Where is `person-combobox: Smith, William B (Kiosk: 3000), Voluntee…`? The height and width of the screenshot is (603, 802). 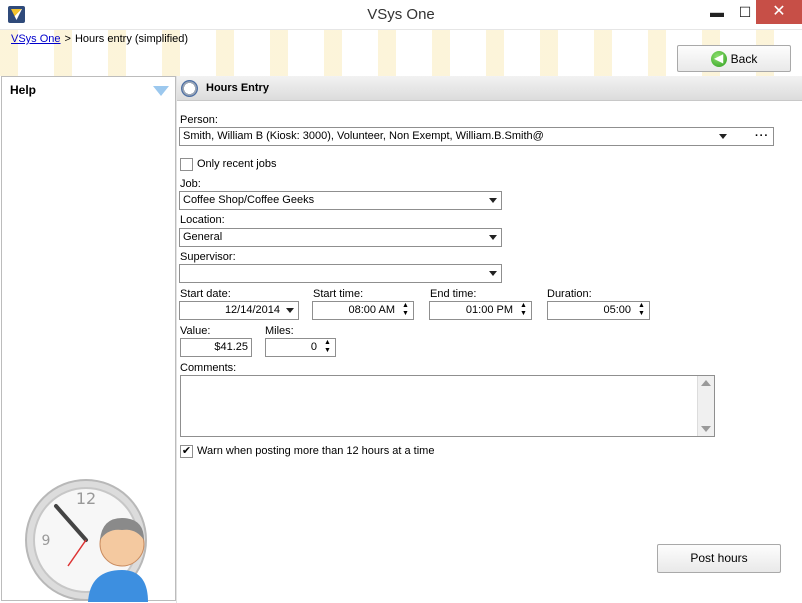 person-combobox: Smith, William B (Kiosk: 3000), Voluntee… is located at coordinates (476, 136).